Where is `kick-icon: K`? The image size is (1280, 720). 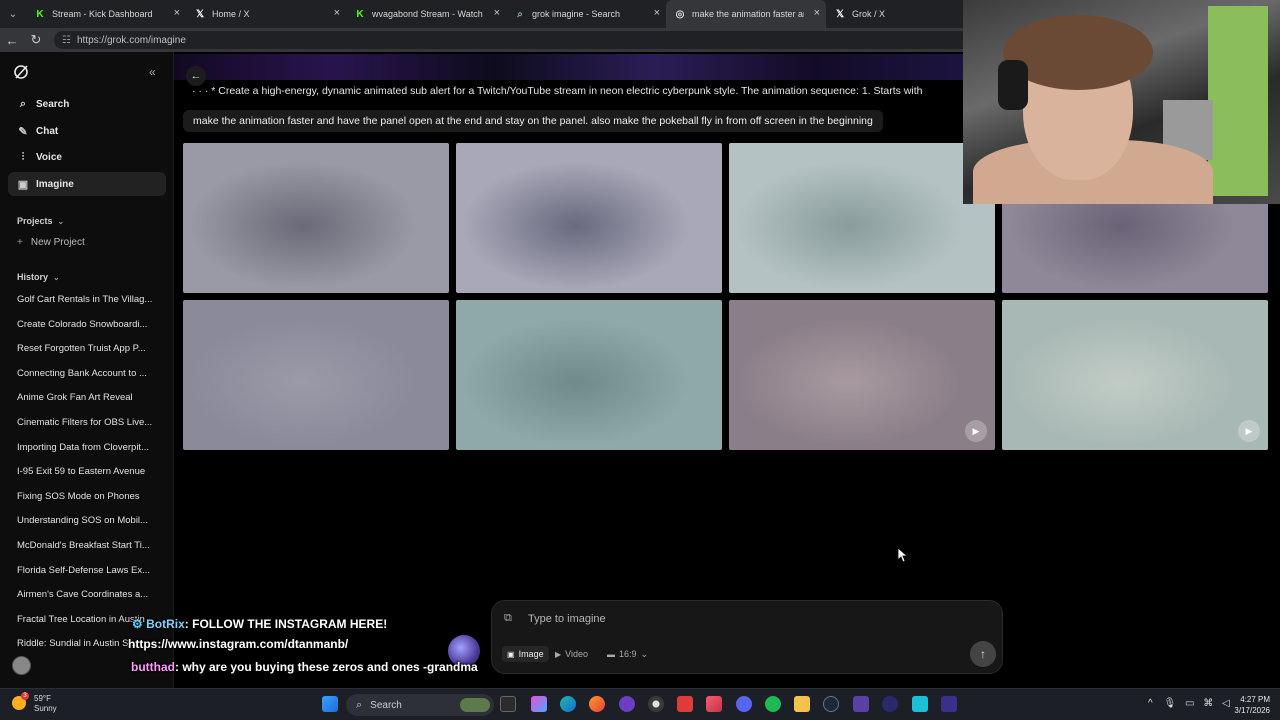 kick-icon: K is located at coordinates (360, 14).